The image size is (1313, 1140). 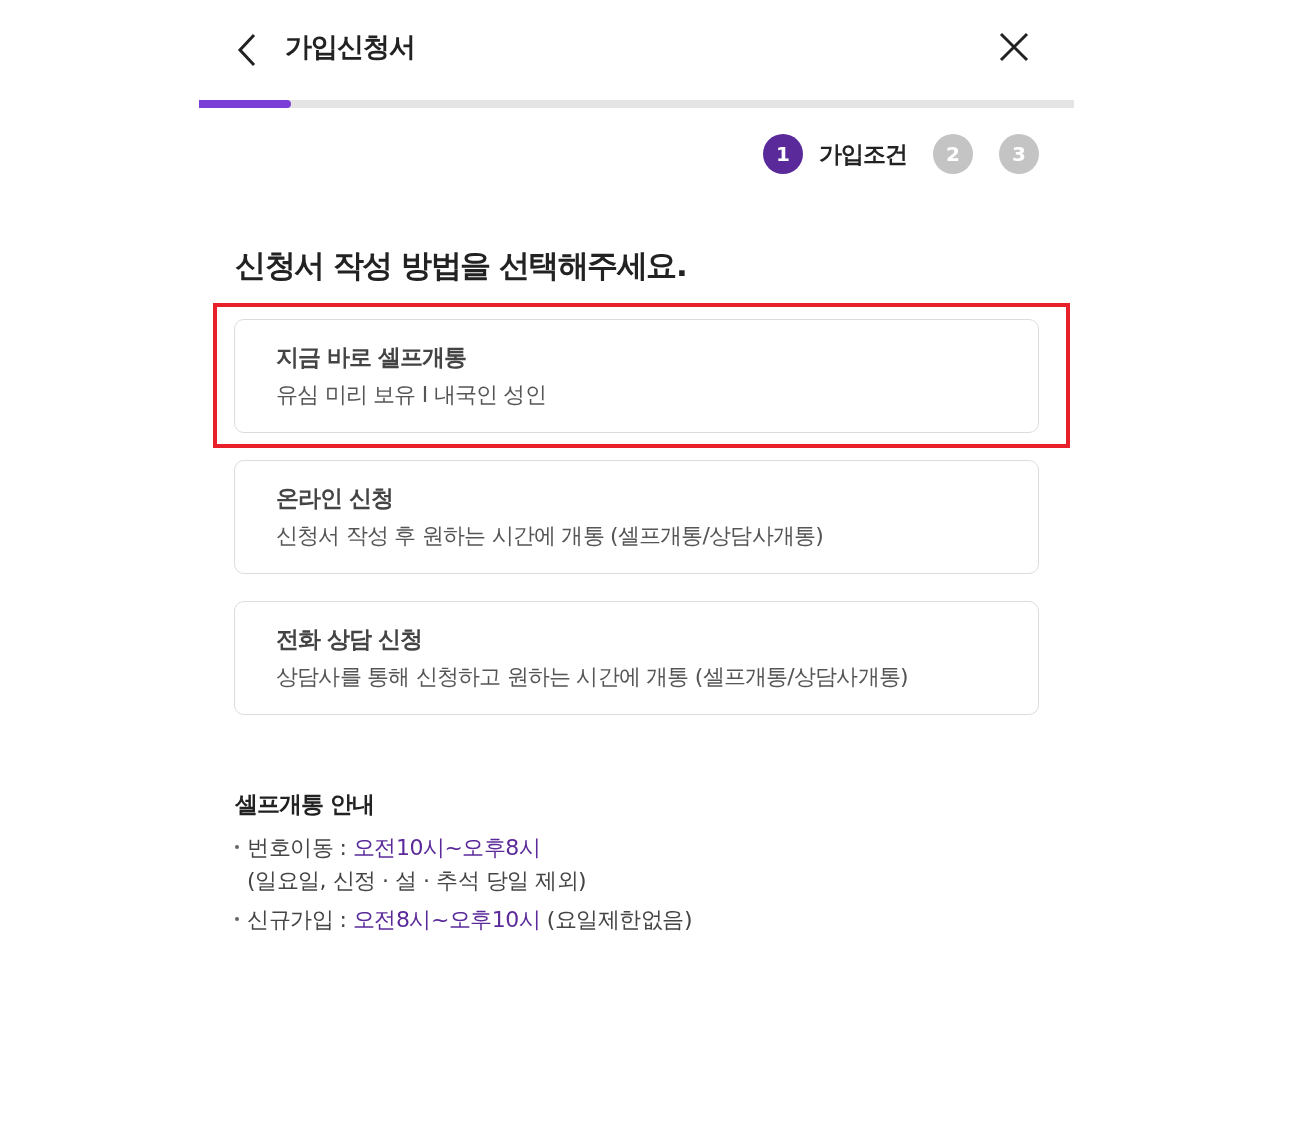 I want to click on step-label: 가입조건, so click(x=863, y=154).